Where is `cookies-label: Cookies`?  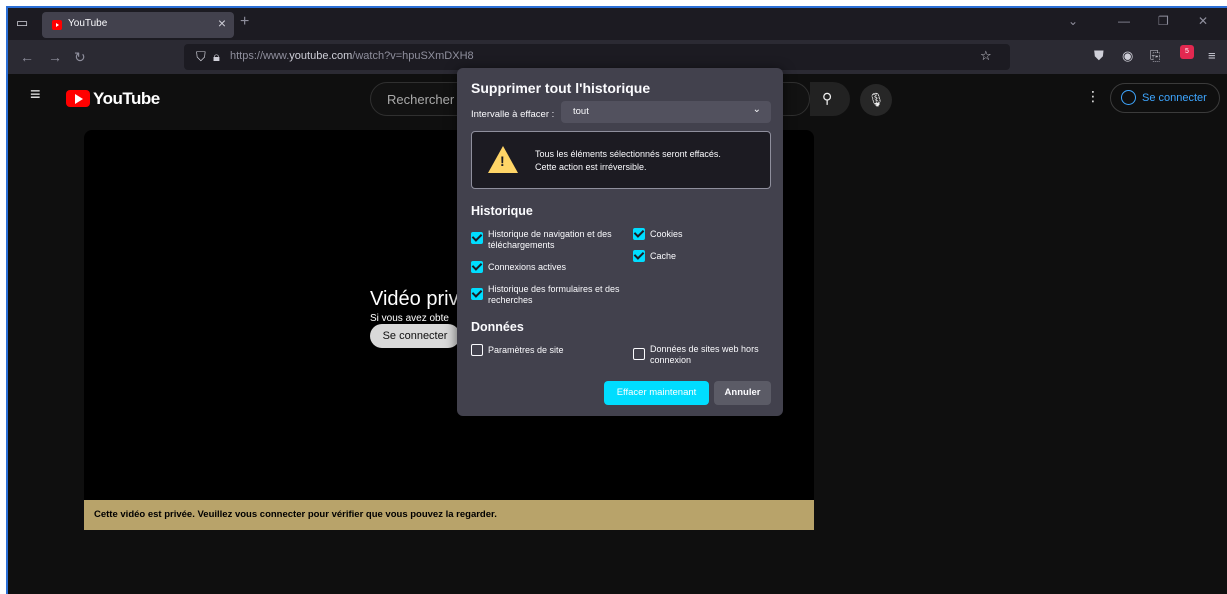 cookies-label: Cookies is located at coordinates (666, 234).